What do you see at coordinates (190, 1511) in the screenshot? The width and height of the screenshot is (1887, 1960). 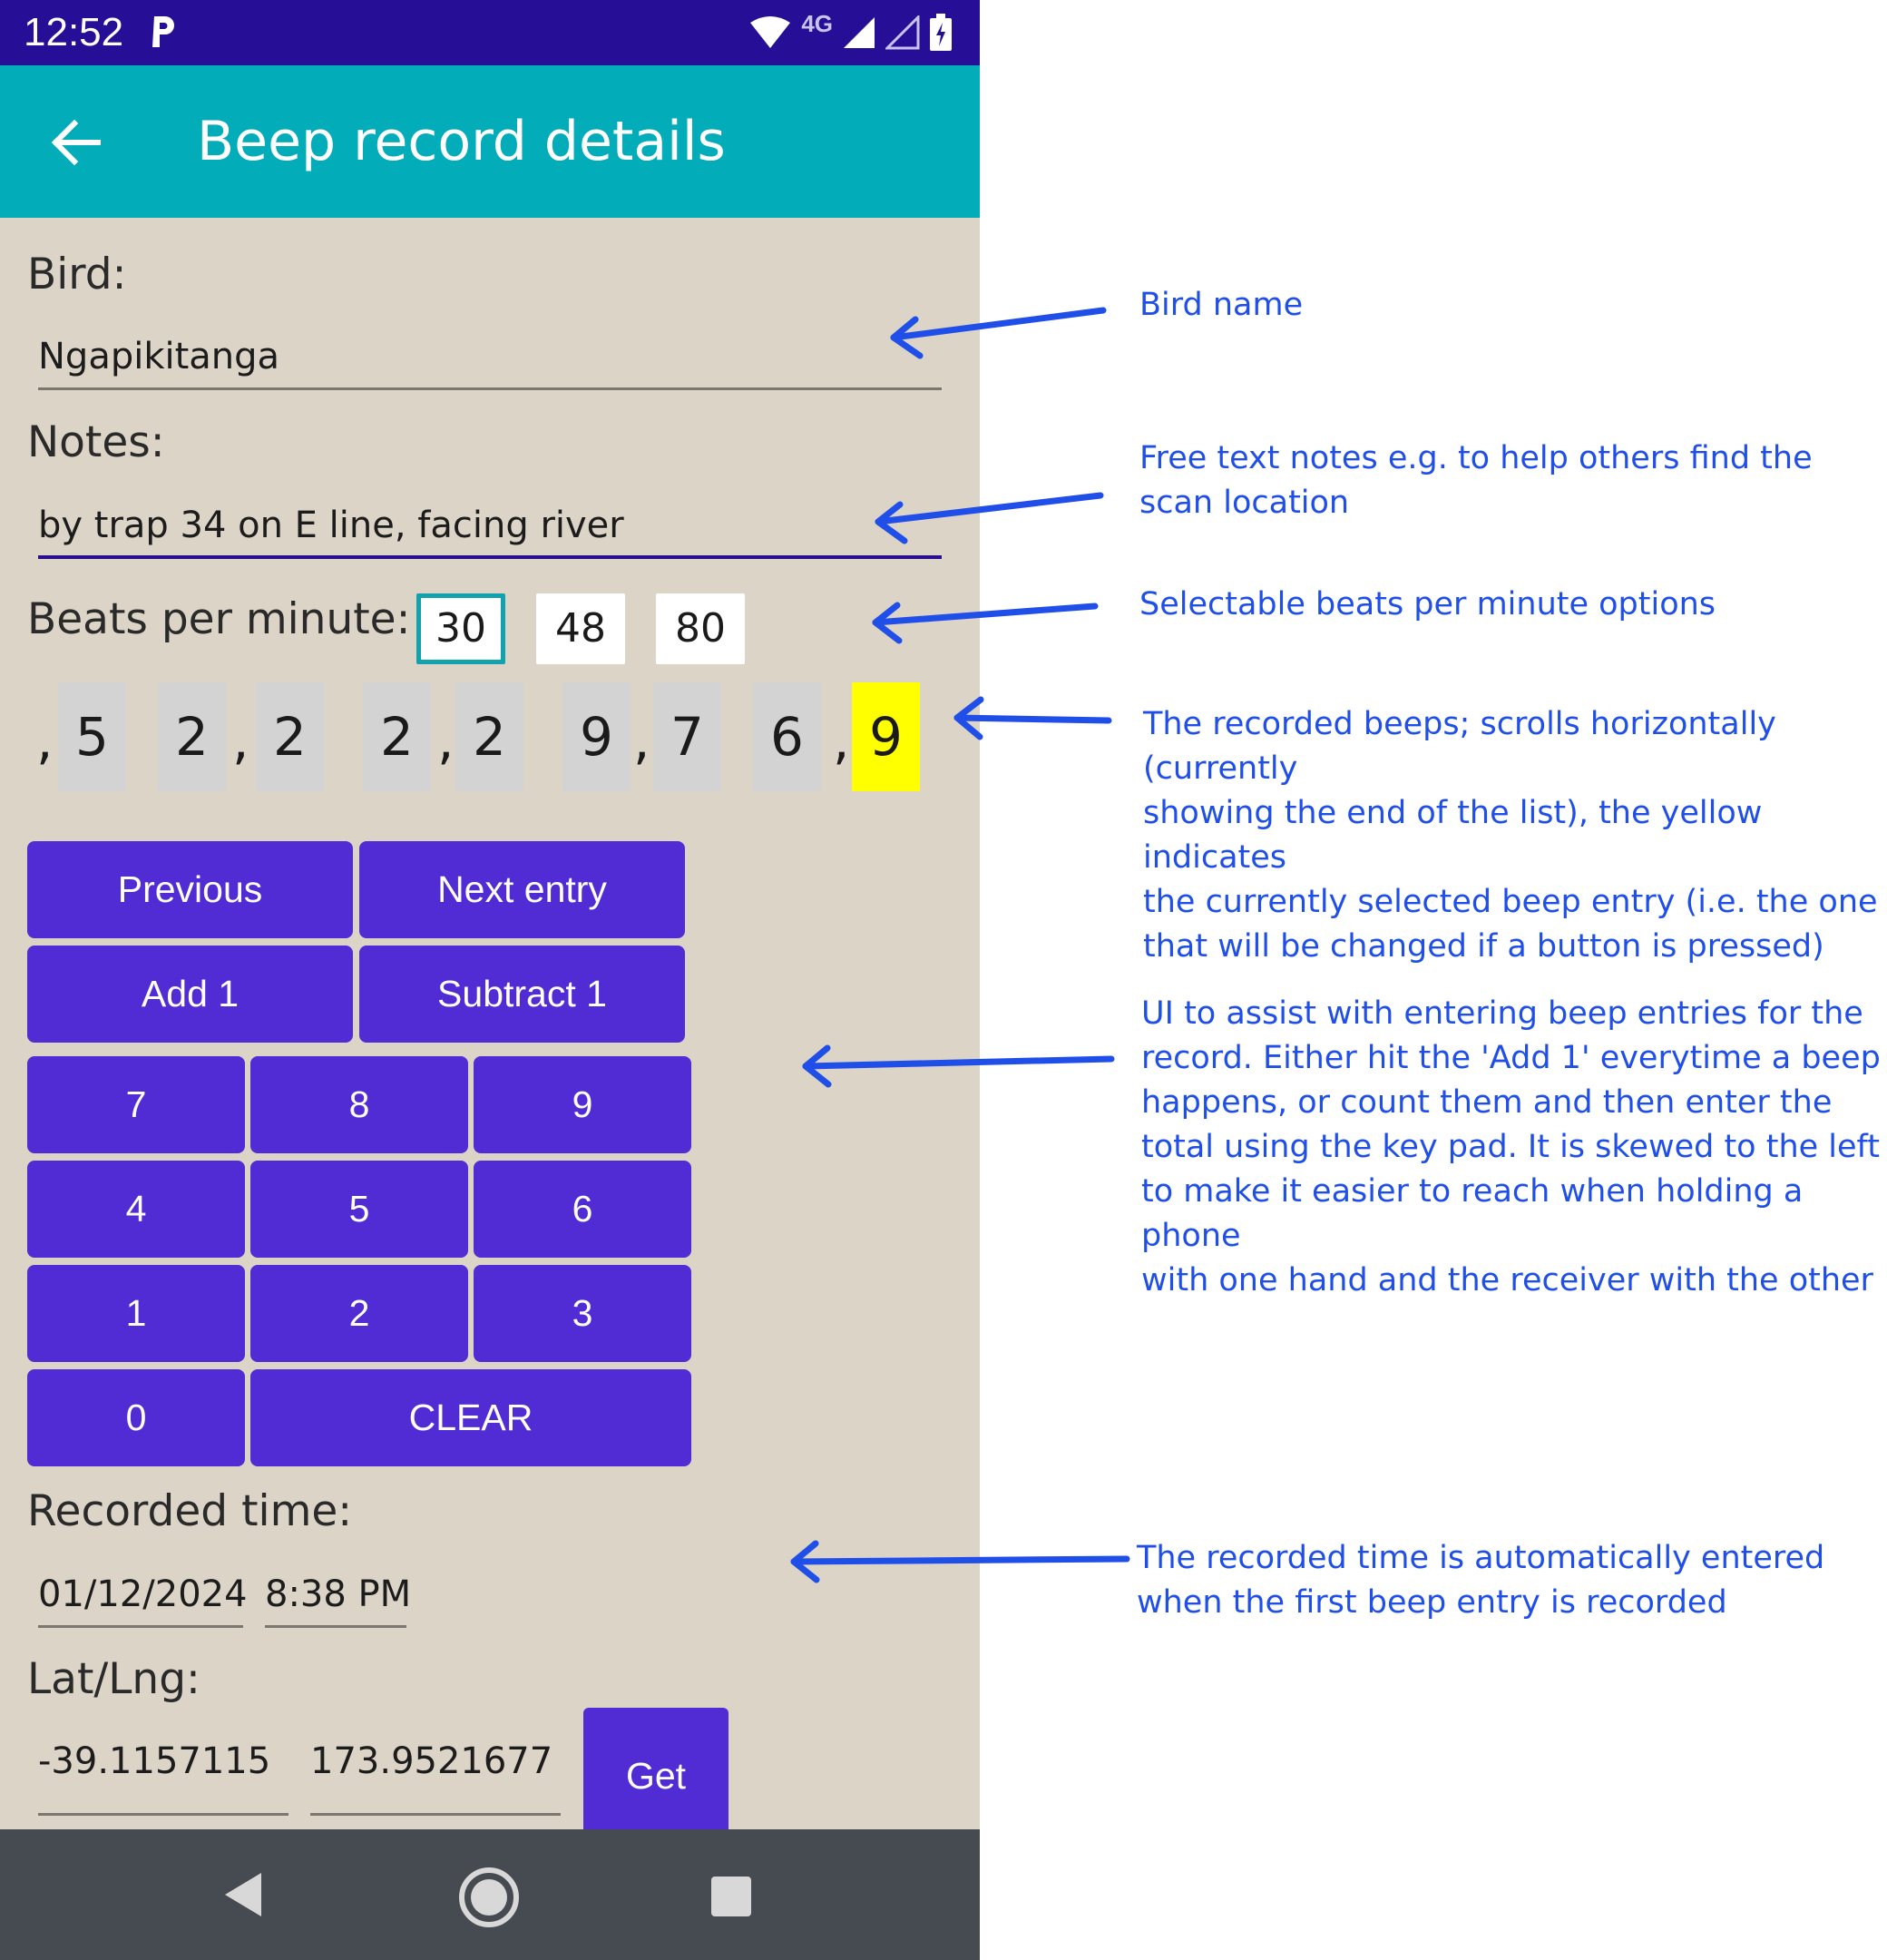 I see `recorded-time-label: Recorded time:` at bounding box center [190, 1511].